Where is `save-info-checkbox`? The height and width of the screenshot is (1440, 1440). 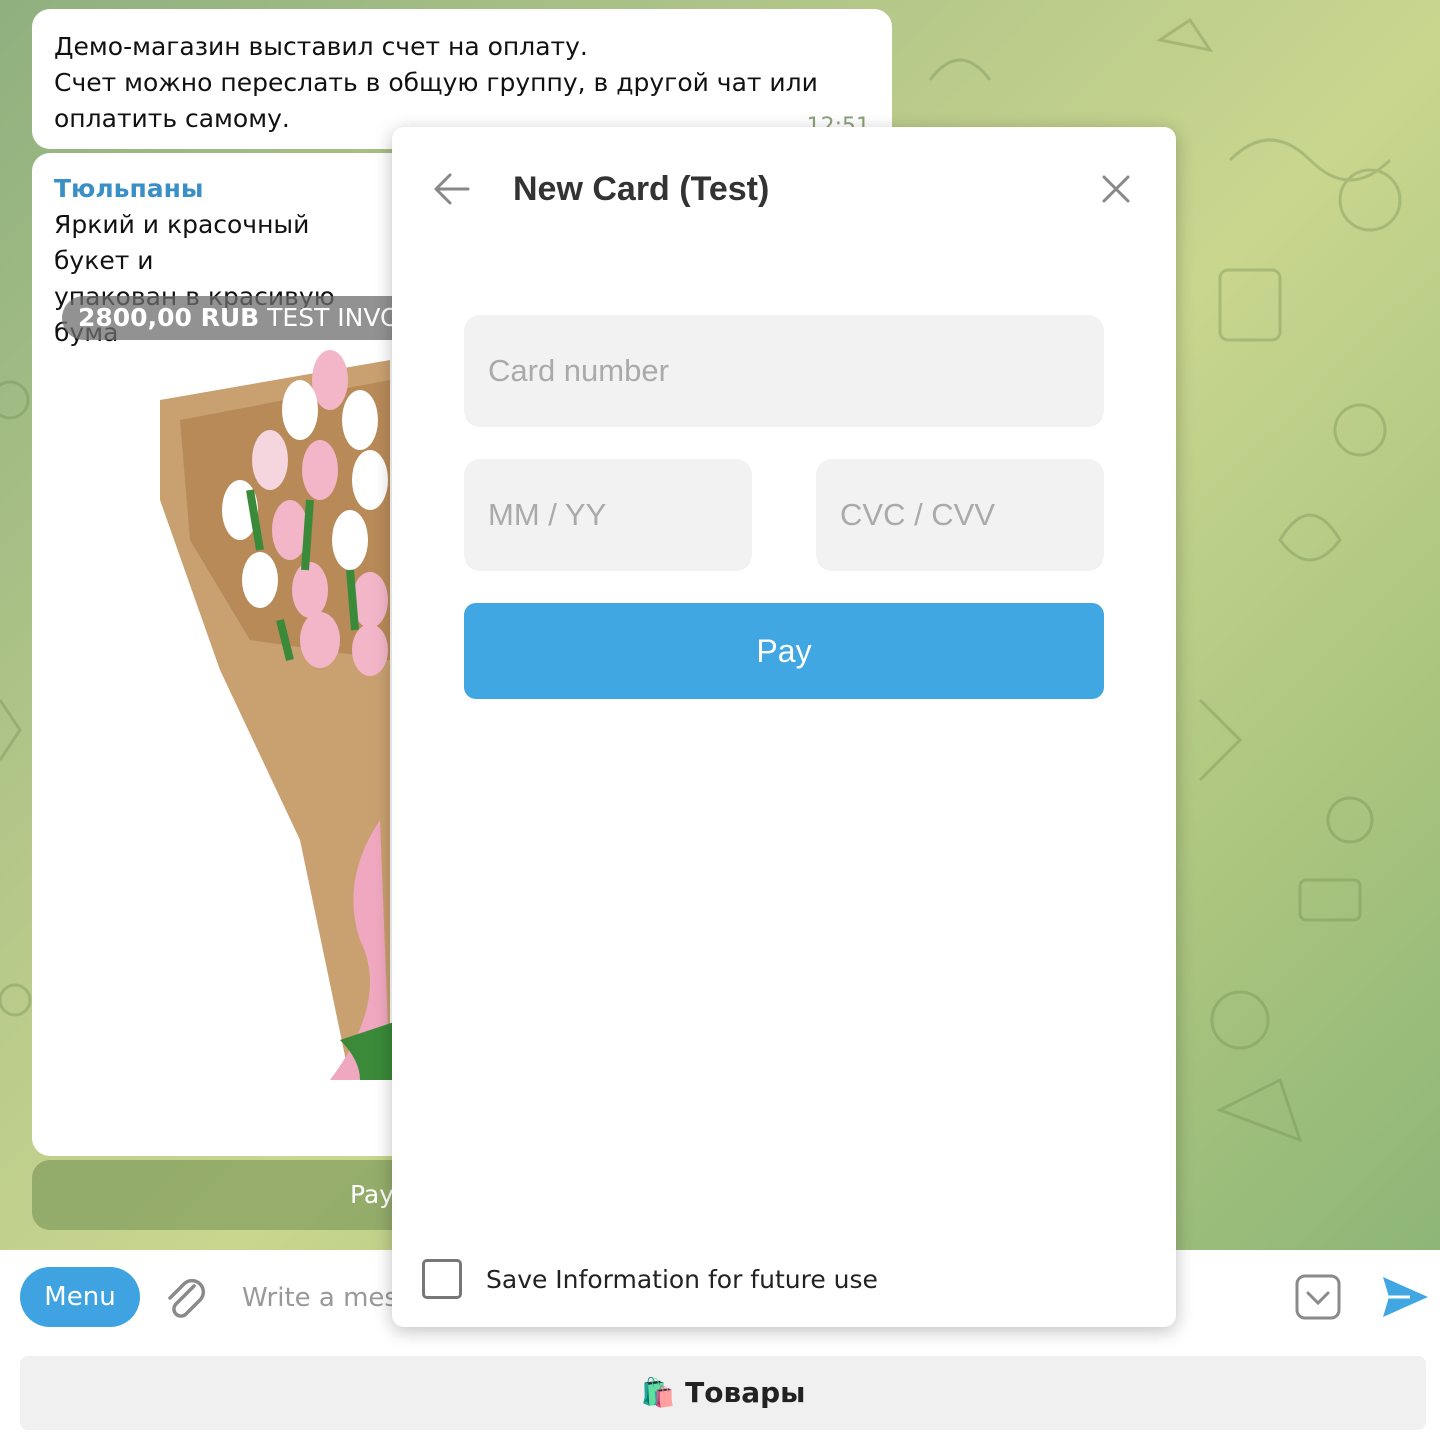
save-info-checkbox is located at coordinates (442, 1279).